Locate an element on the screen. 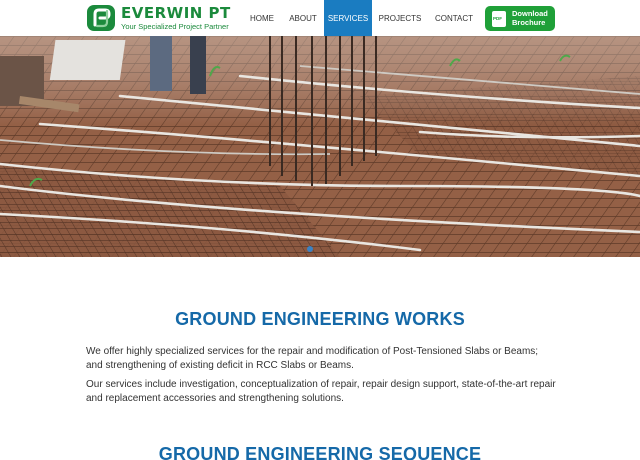 This screenshot has width=640, height=460. download-brochure-button: PDF Download Brochure is located at coordinates (520, 18).